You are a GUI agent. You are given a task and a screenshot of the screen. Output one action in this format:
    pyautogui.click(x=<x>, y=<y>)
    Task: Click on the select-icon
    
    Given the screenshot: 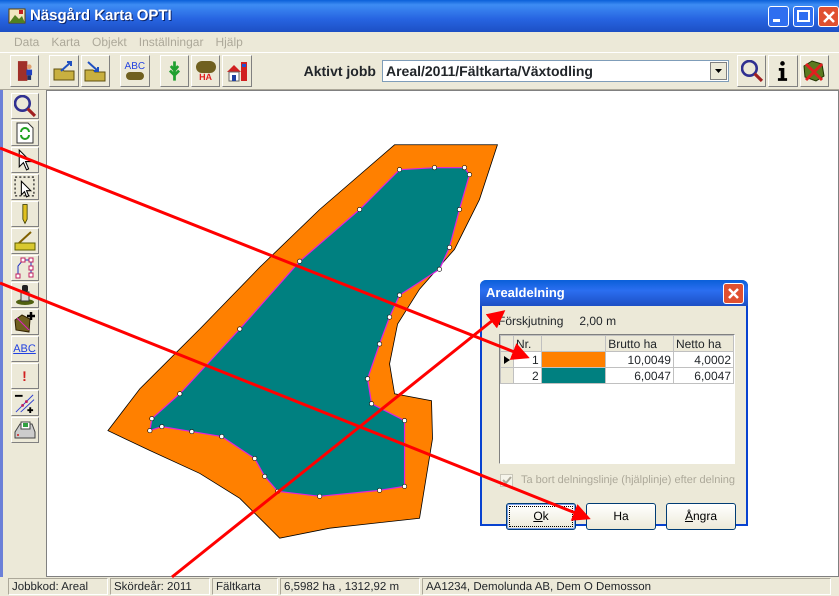 What is the action you would take?
    pyautogui.click(x=24, y=187)
    